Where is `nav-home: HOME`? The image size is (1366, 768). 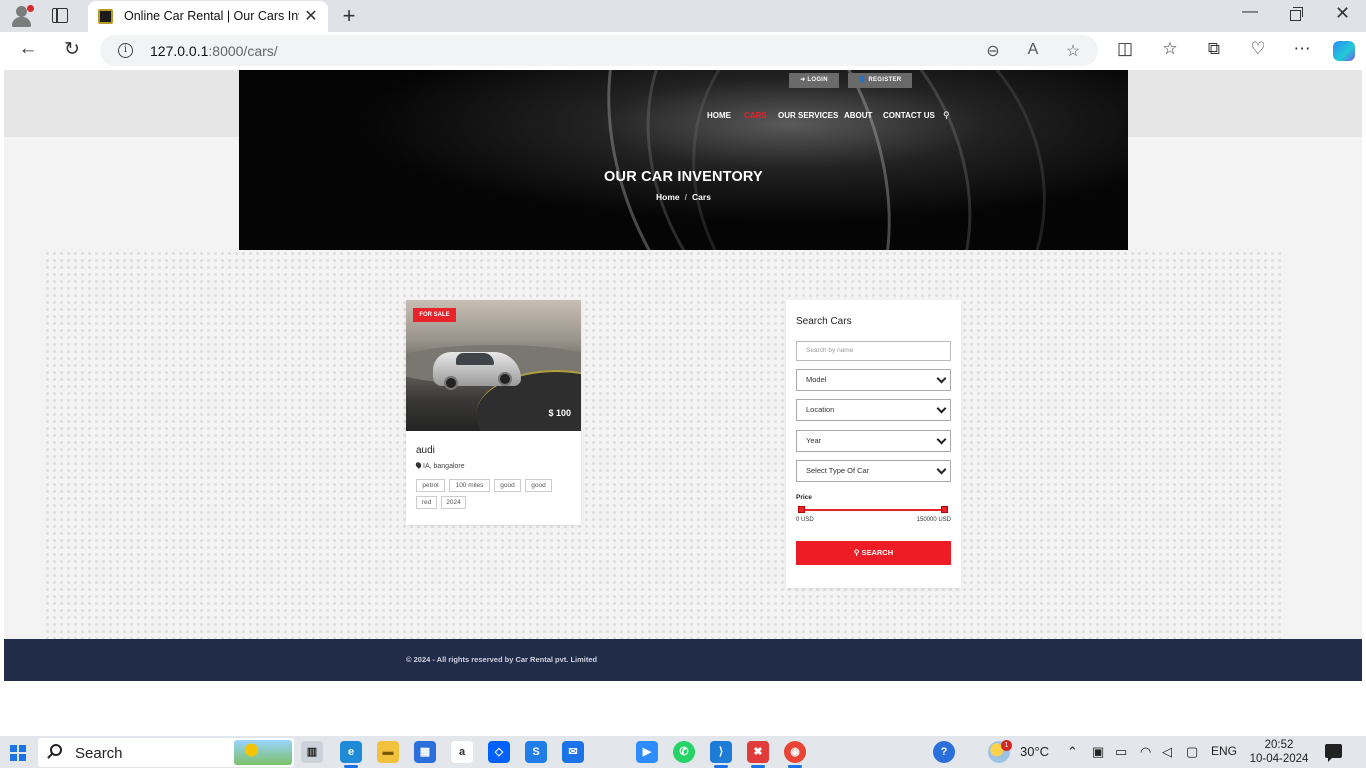
nav-home: HOME is located at coordinates (719, 115).